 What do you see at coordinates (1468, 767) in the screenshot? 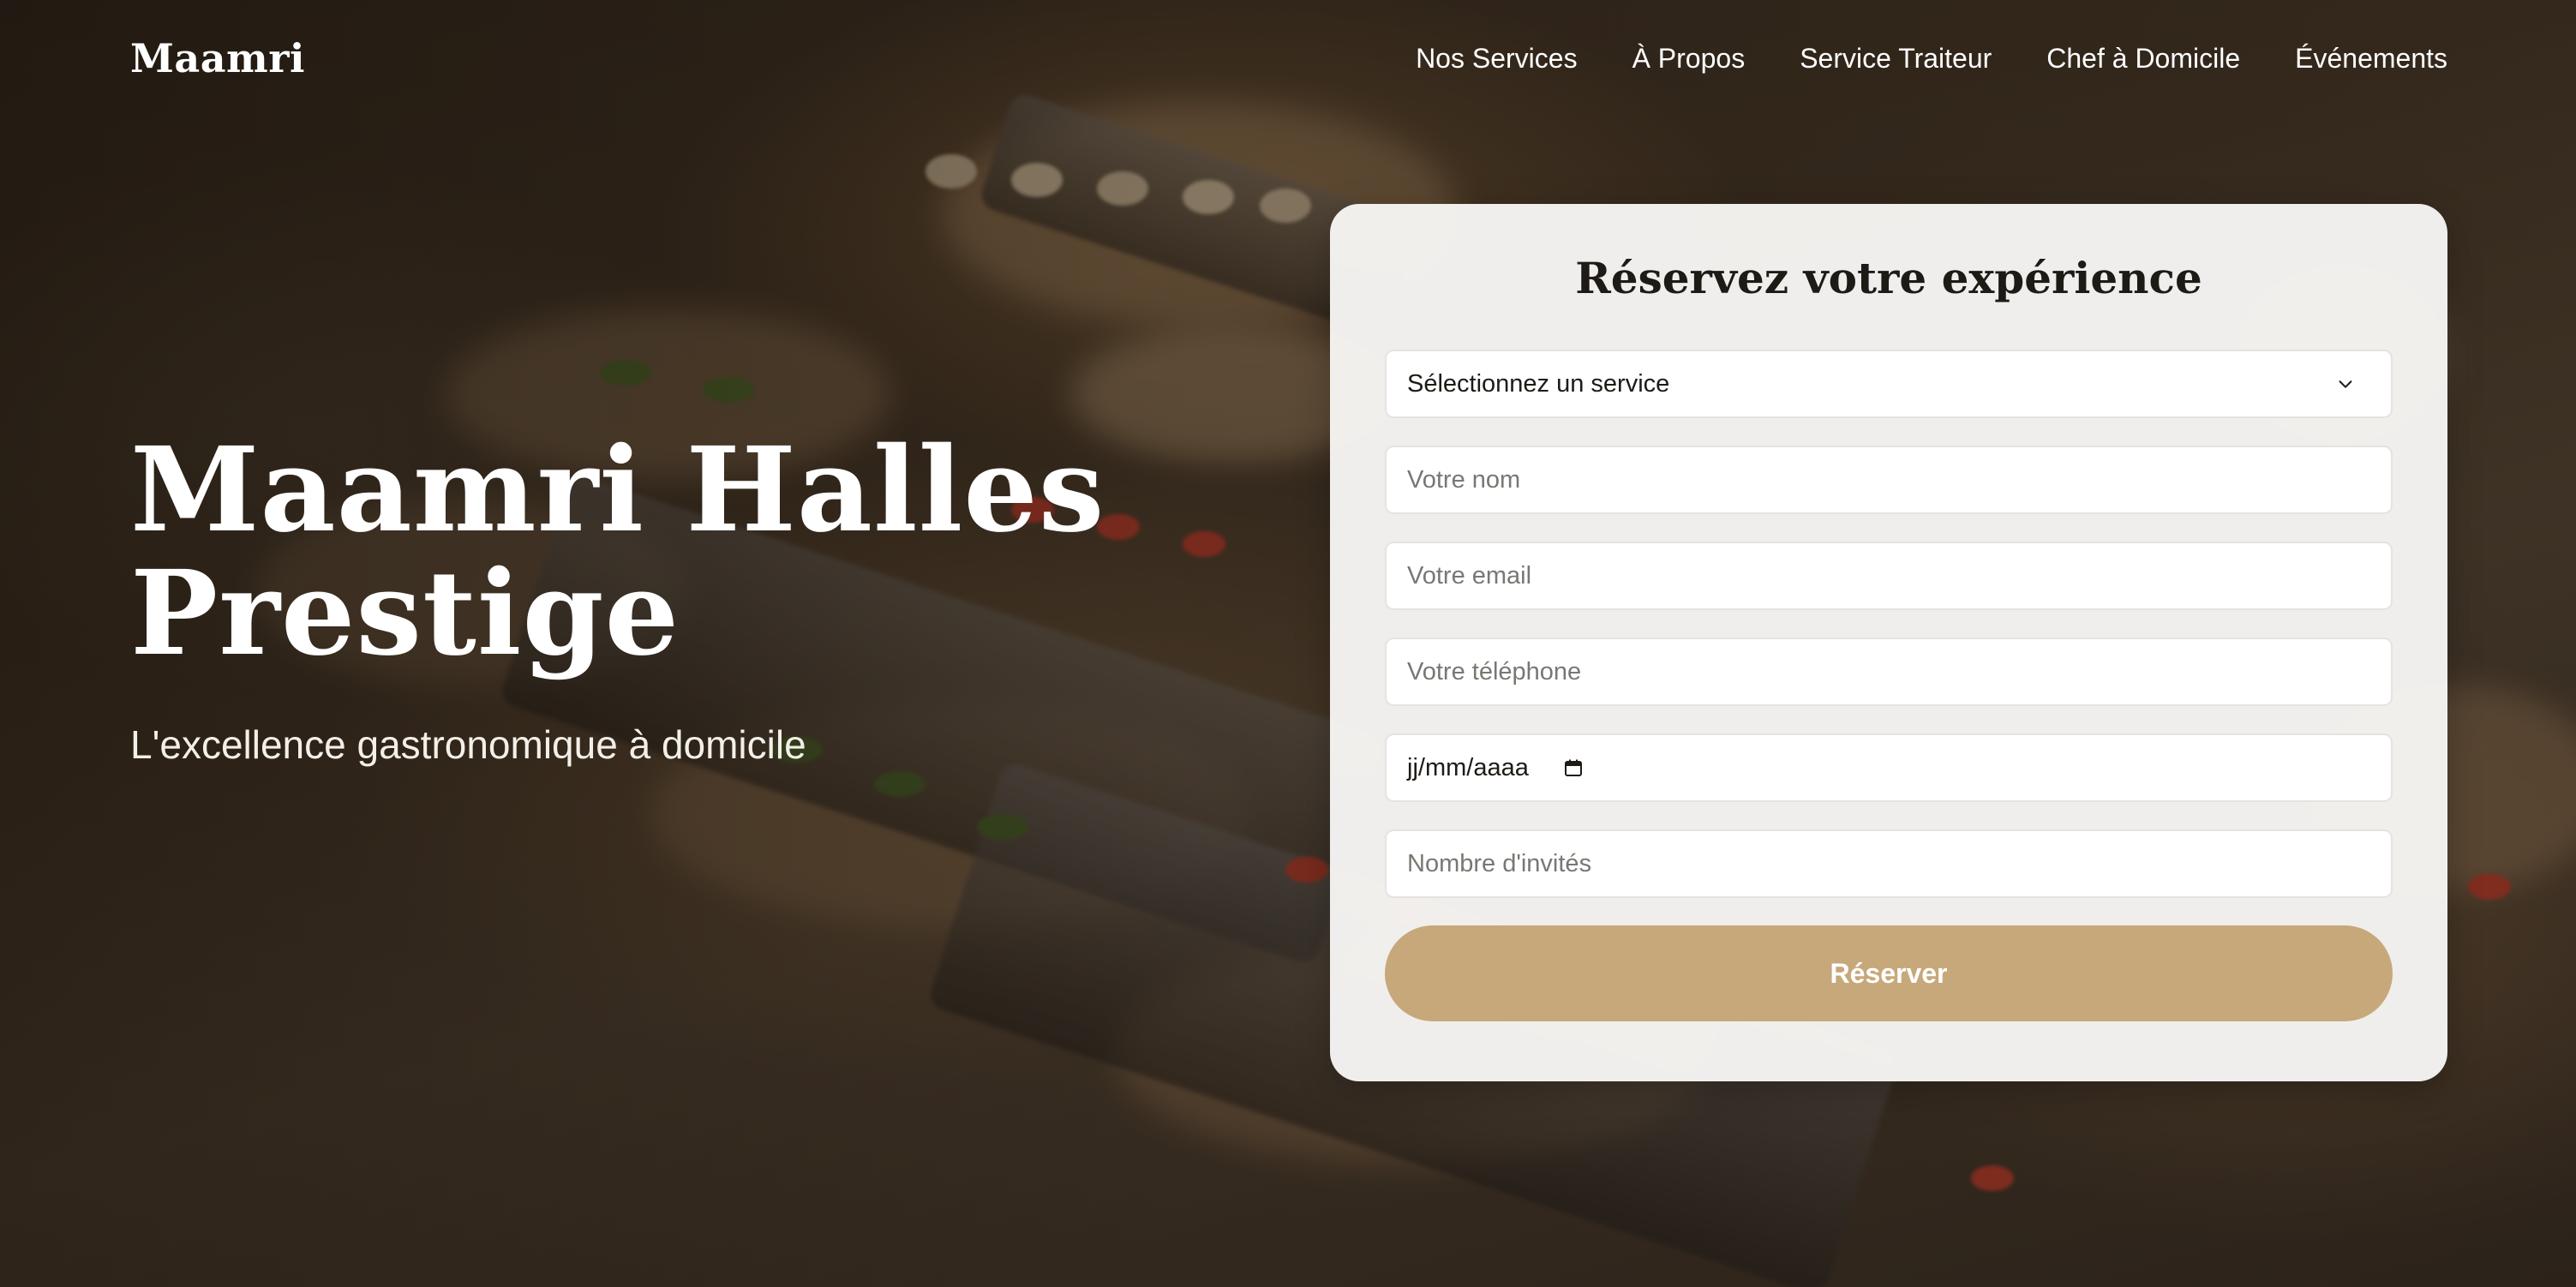
I see `date-field-value: jj/mm/aaaa` at bounding box center [1468, 767].